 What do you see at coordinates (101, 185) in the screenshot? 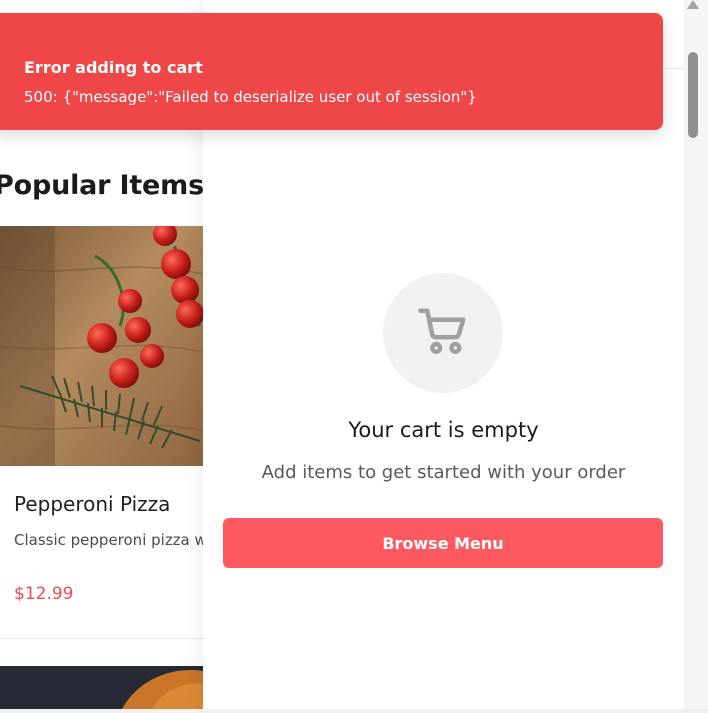
I see `section-title: Popular Items` at bounding box center [101, 185].